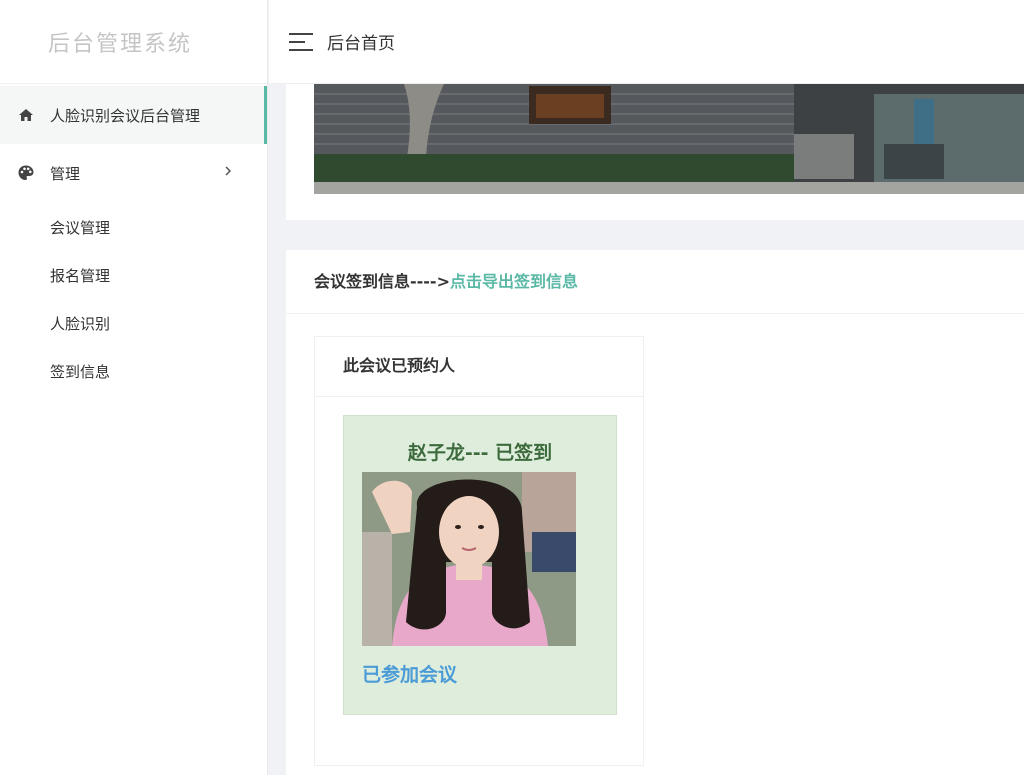 The height and width of the screenshot is (775, 1024). I want to click on sidebar-subitem-signin-info: 签到信息, so click(133, 372).